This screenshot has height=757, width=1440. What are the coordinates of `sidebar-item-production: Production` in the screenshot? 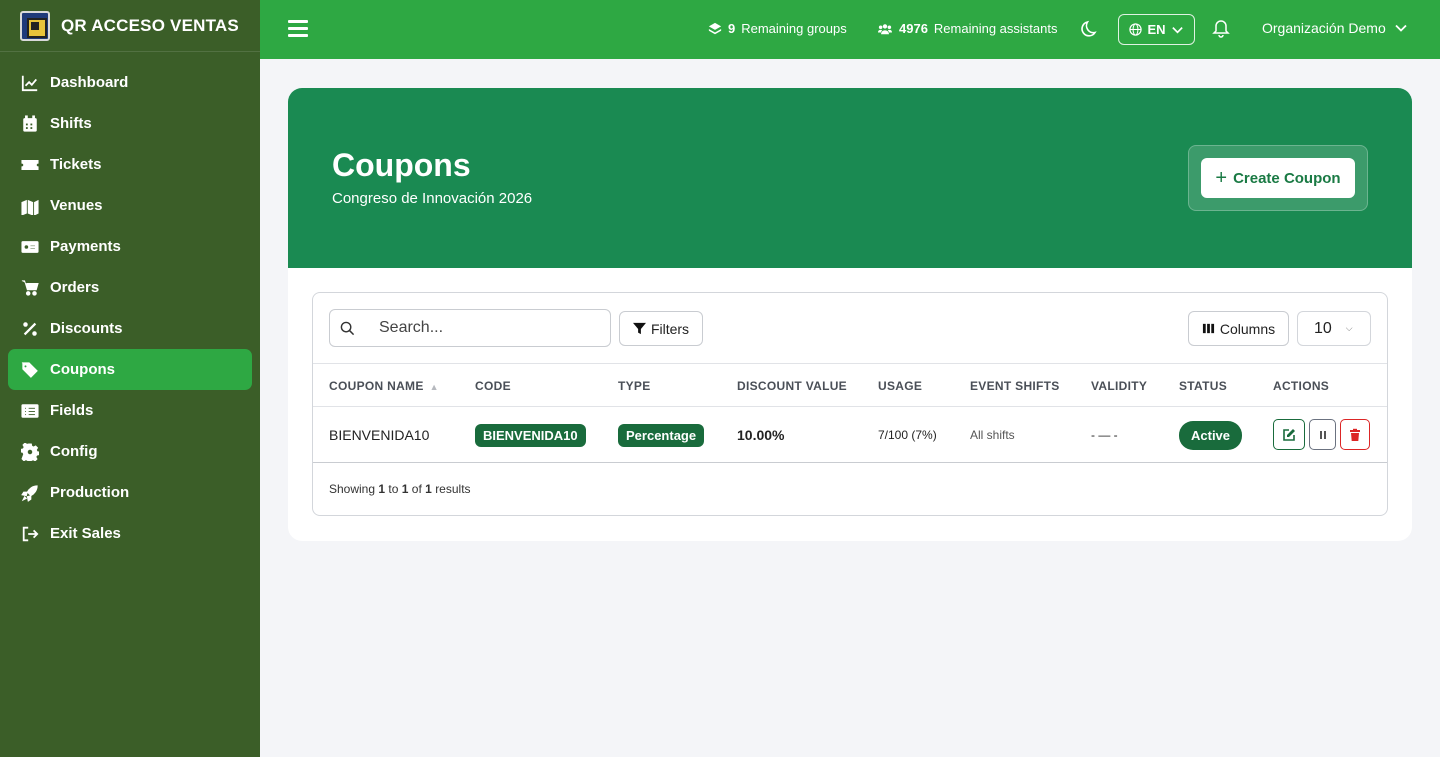 It's located at (130, 492).